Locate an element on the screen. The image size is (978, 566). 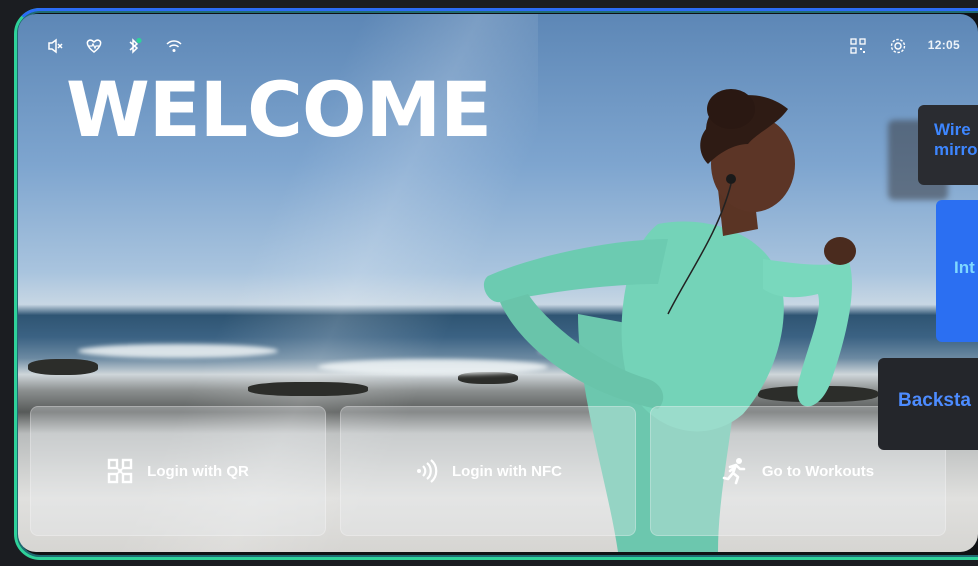
side-panel-label: Int is located at coordinates (964, 267).